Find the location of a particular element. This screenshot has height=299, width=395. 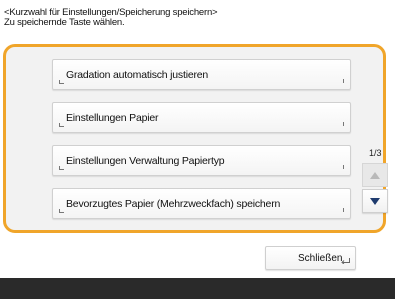

list-item-label: Einstellungen Verwaltung Papiertyp is located at coordinates (145, 161).